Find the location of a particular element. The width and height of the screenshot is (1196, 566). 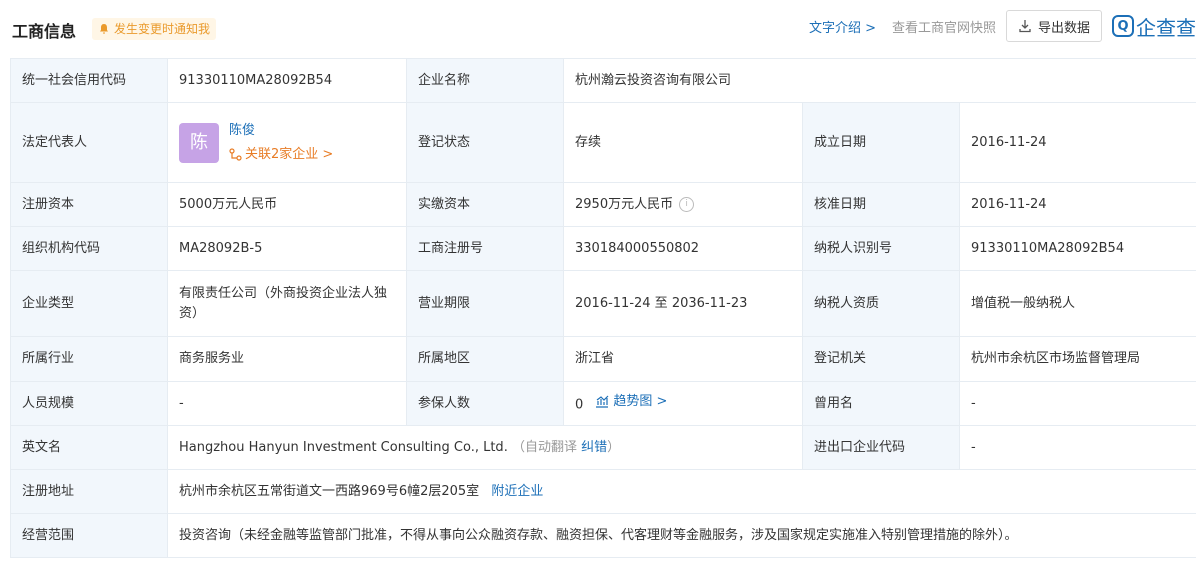

qcc-logo: Q 企查查 is located at coordinates (1154, 26).